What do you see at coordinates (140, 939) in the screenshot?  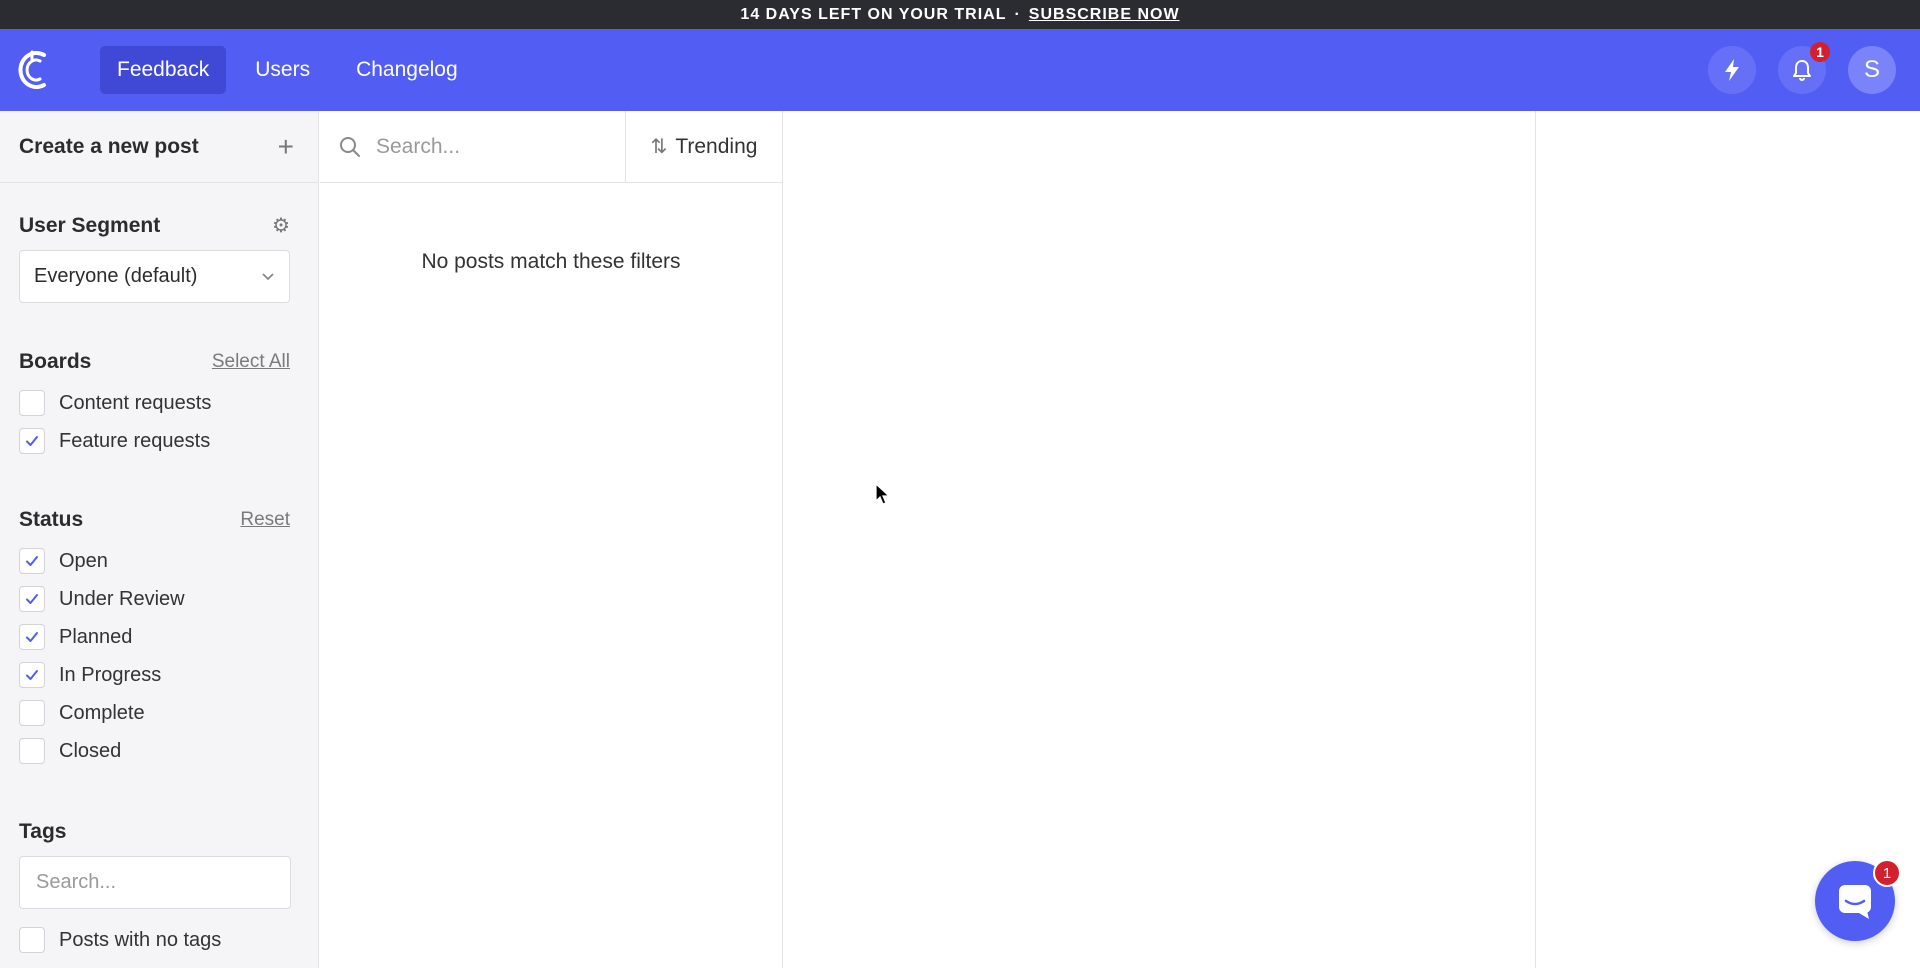 I see `no-tags-label: Posts with no tags` at bounding box center [140, 939].